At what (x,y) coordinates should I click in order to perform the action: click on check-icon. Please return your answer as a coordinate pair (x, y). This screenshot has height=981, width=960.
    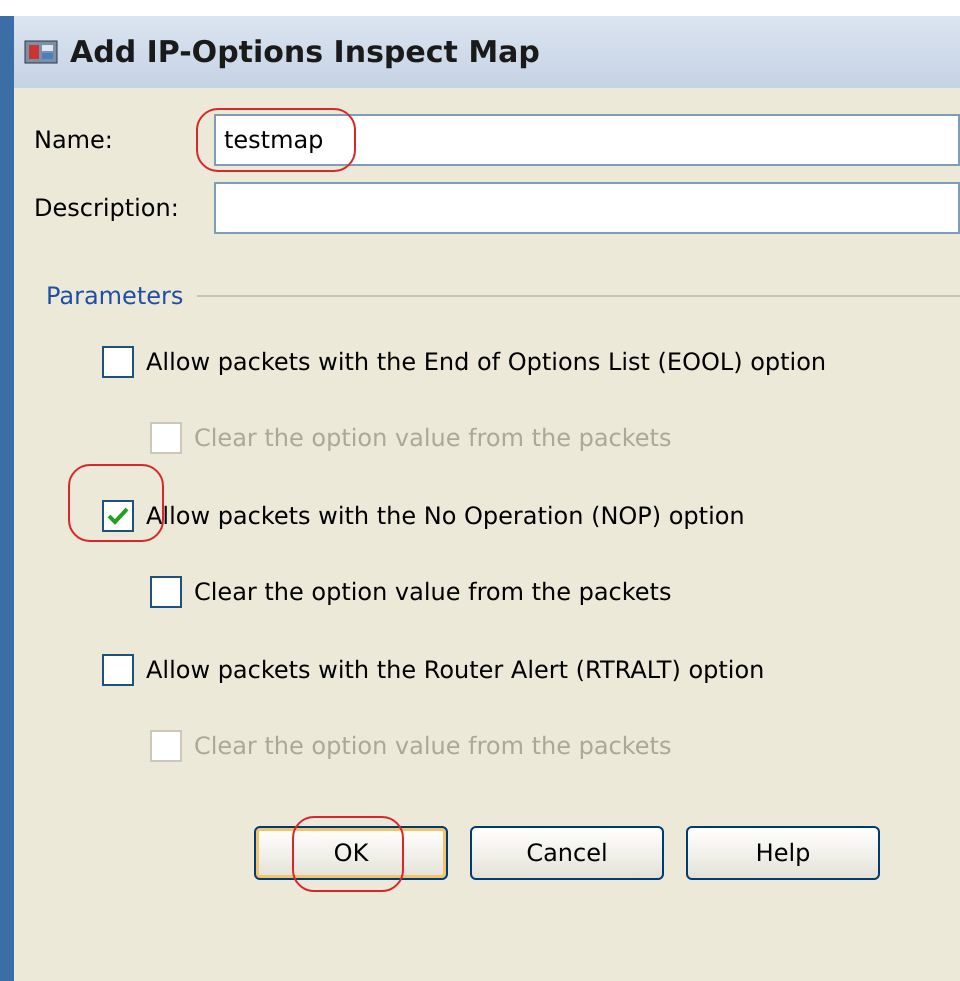
    Looking at the image, I should click on (118, 516).